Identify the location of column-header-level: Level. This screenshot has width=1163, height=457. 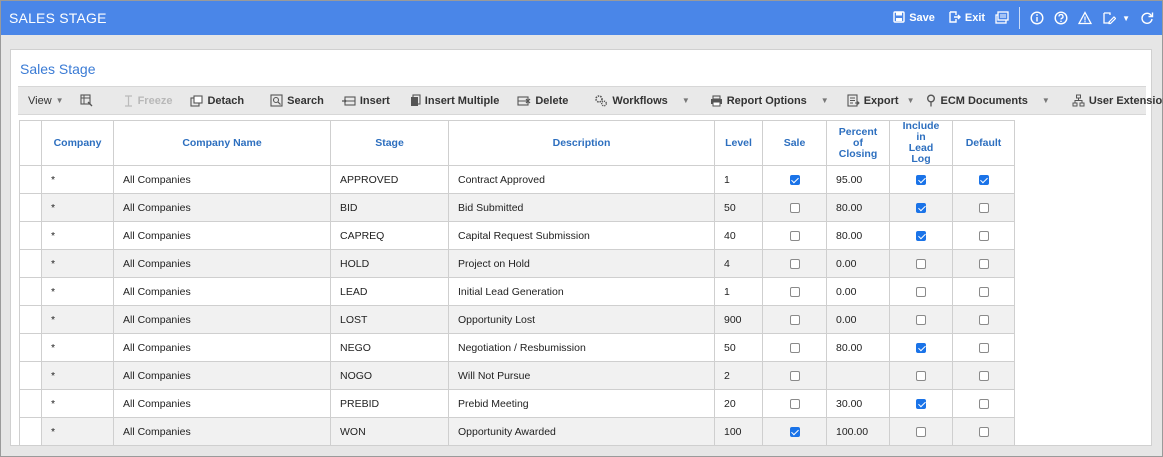
(738, 143).